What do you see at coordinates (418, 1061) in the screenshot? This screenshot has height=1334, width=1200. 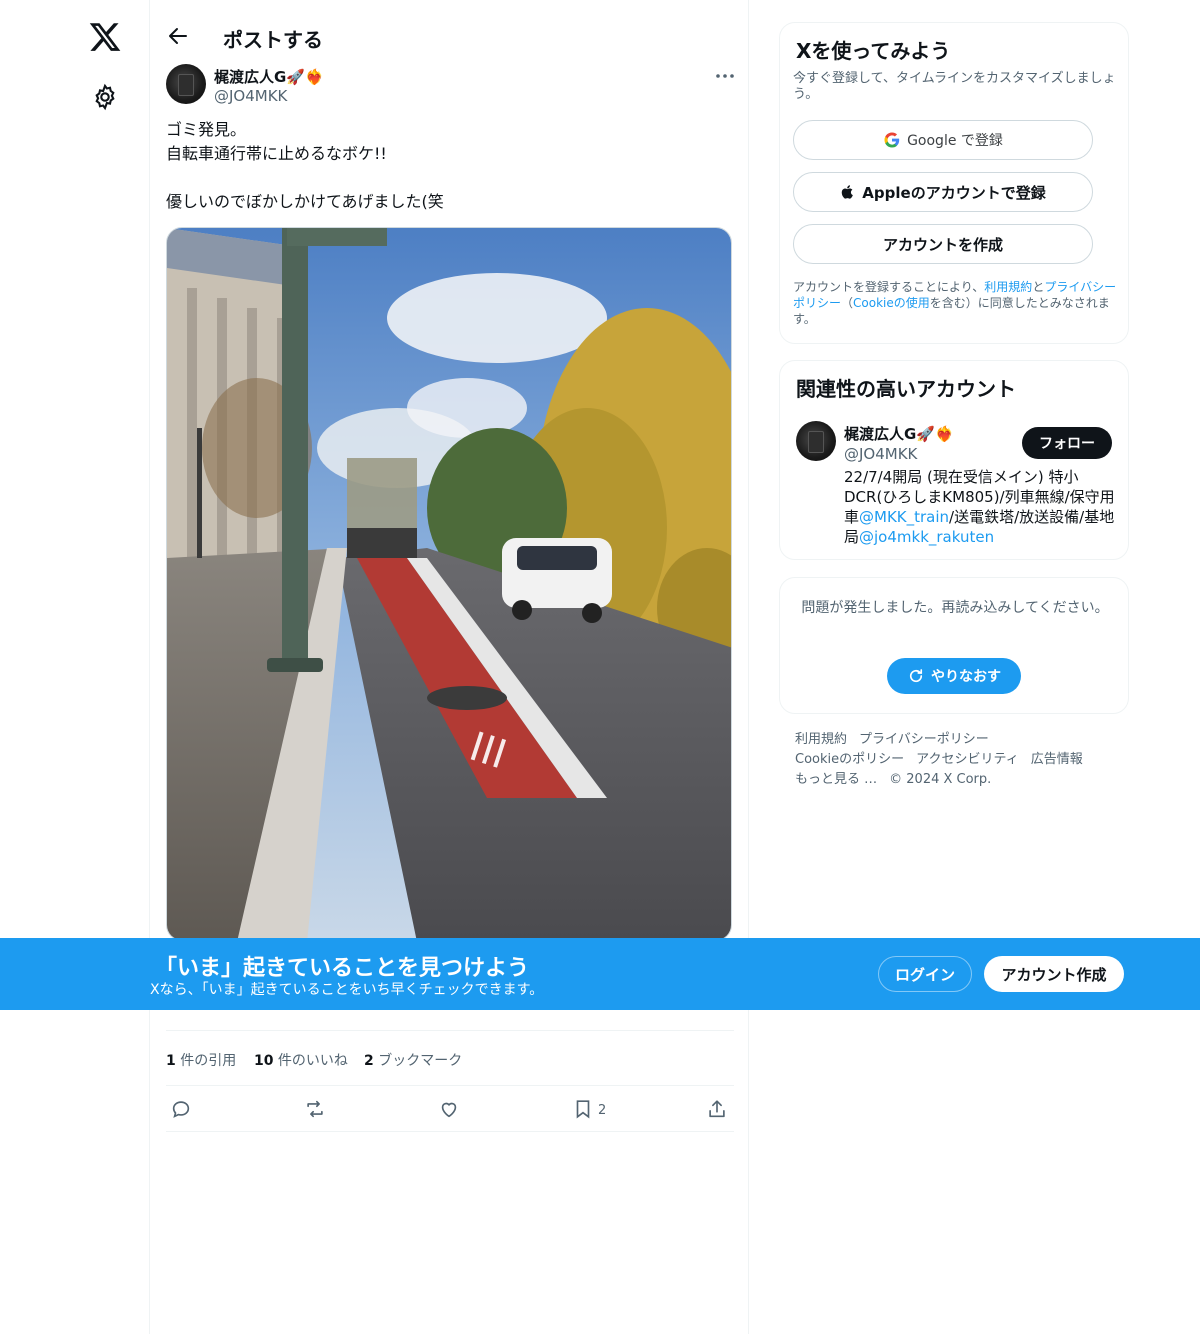 I see `bookmarks-label: ブックマーク` at bounding box center [418, 1061].